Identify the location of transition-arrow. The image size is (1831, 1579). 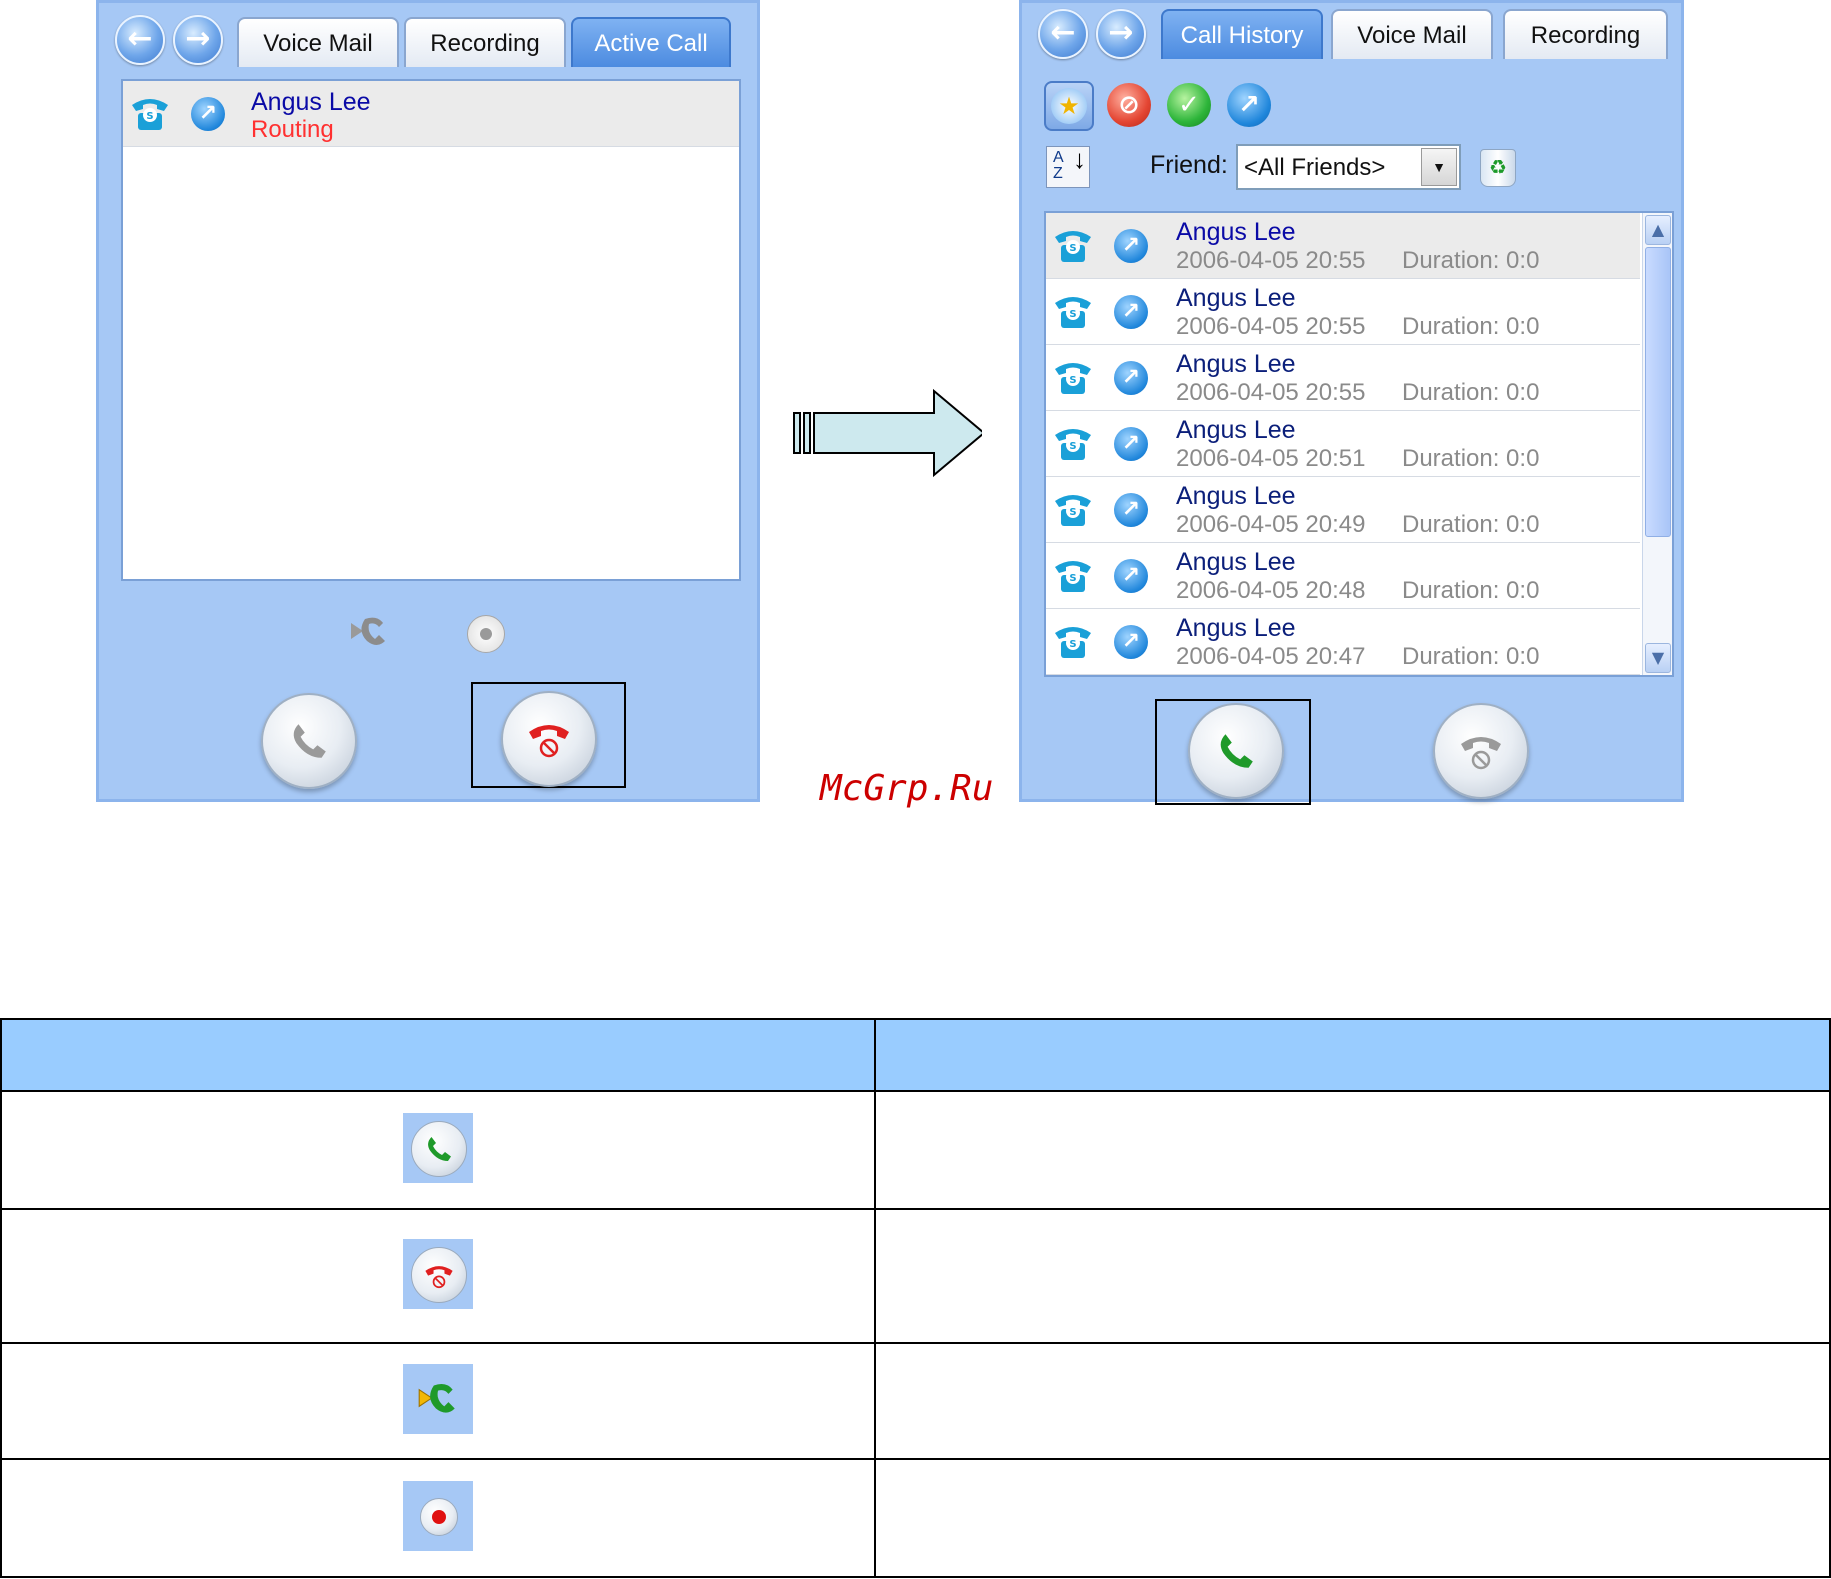
(887, 433).